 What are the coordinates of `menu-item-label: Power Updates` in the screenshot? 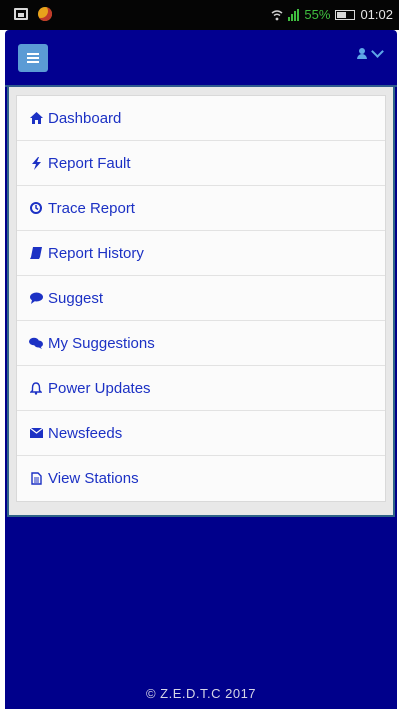 It's located at (99, 388).